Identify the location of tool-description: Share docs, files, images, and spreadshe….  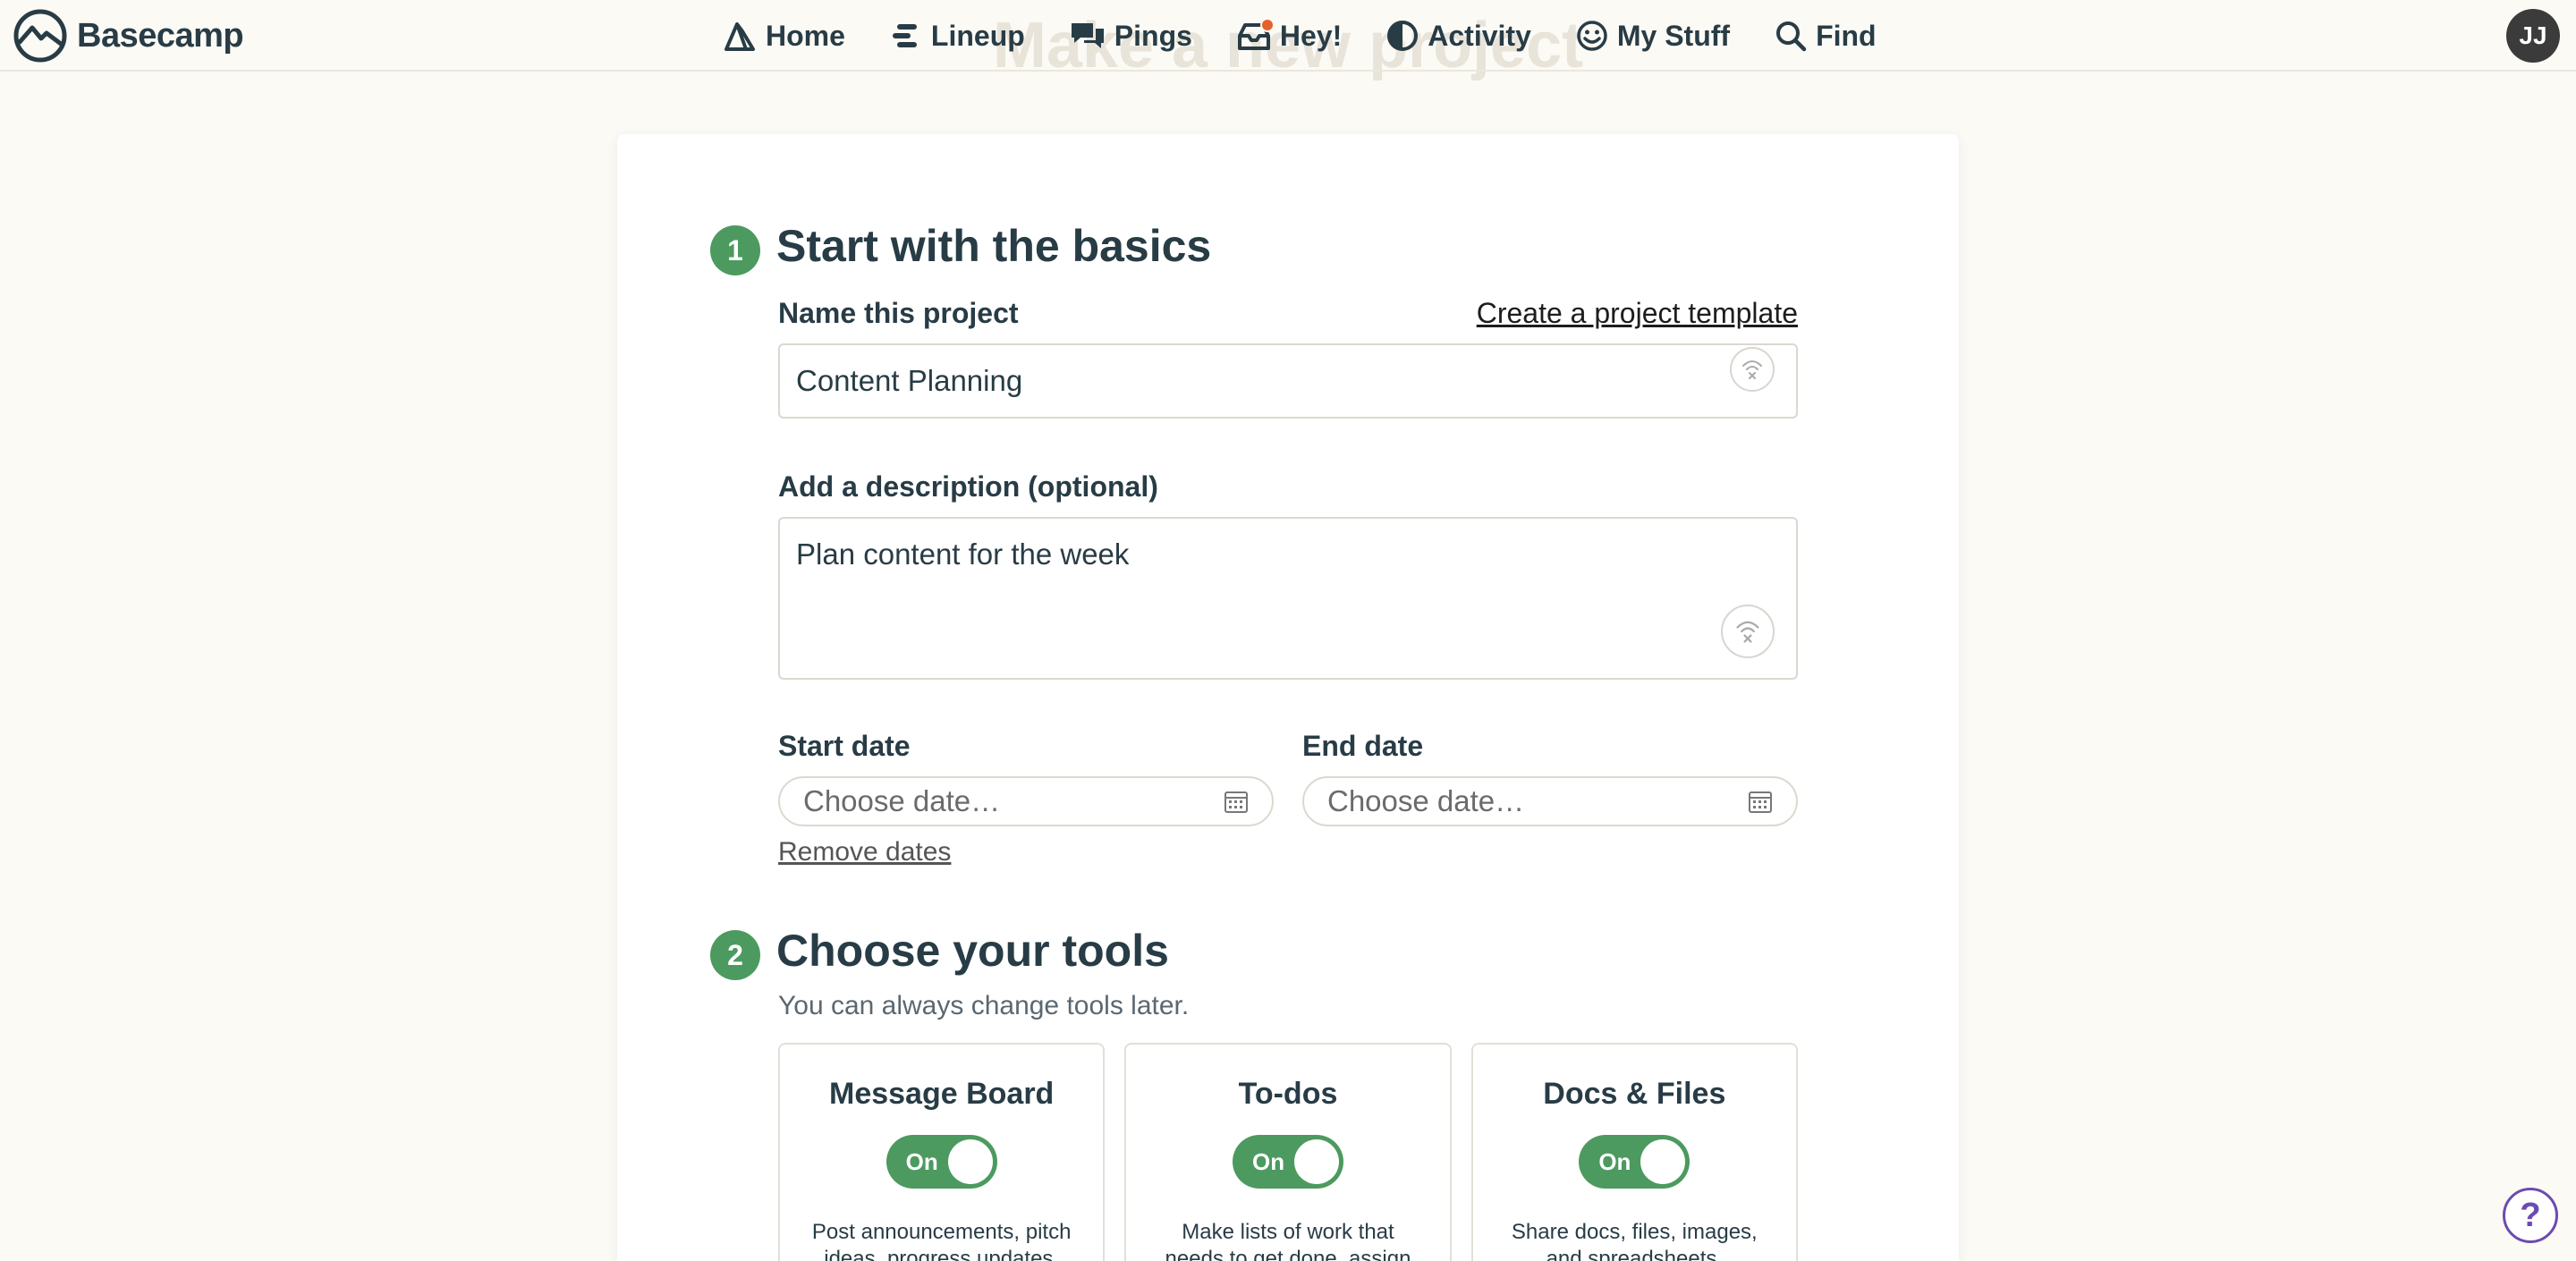
(1634, 1240).